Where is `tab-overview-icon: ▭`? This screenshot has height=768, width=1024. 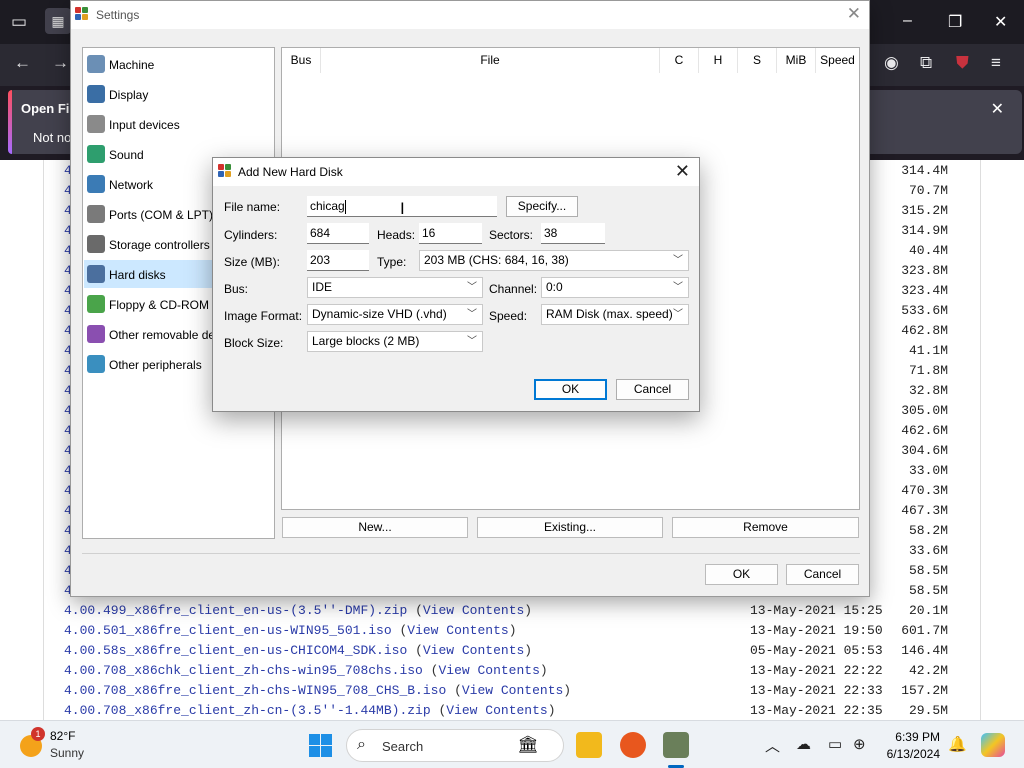 tab-overview-icon: ▭ is located at coordinates (19, 22).